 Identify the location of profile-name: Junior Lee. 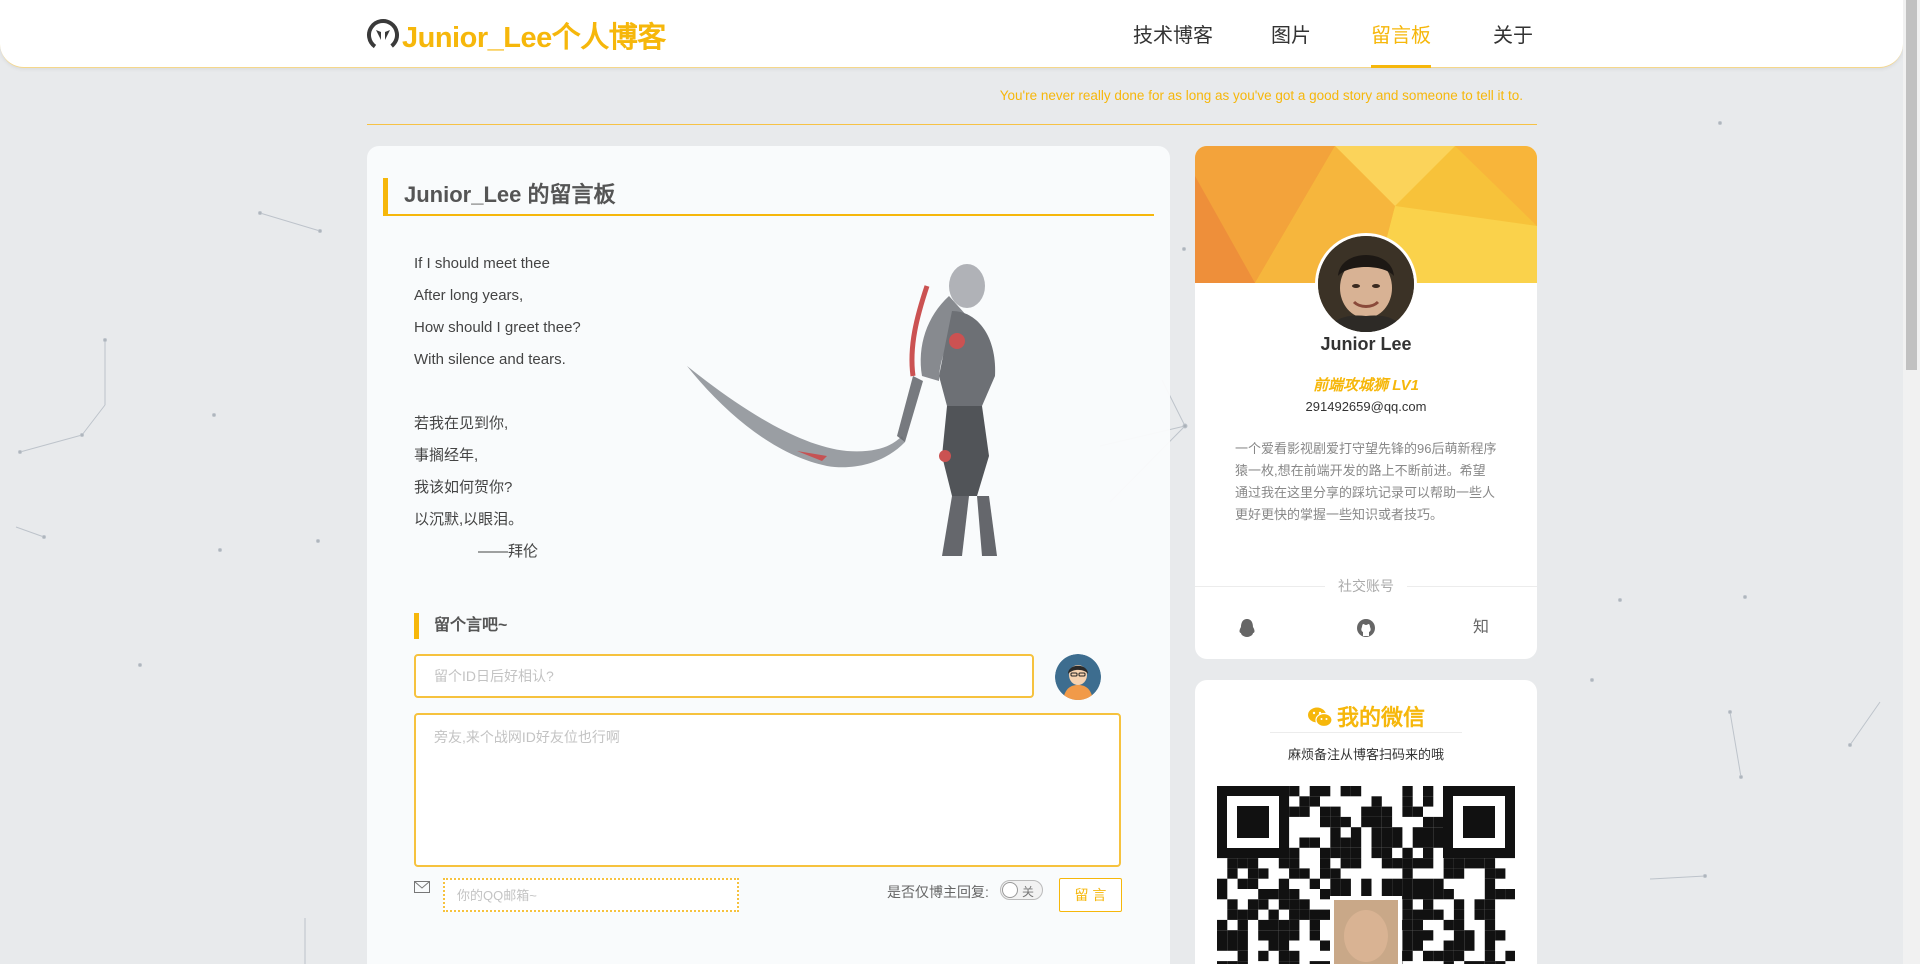
(1366, 344).